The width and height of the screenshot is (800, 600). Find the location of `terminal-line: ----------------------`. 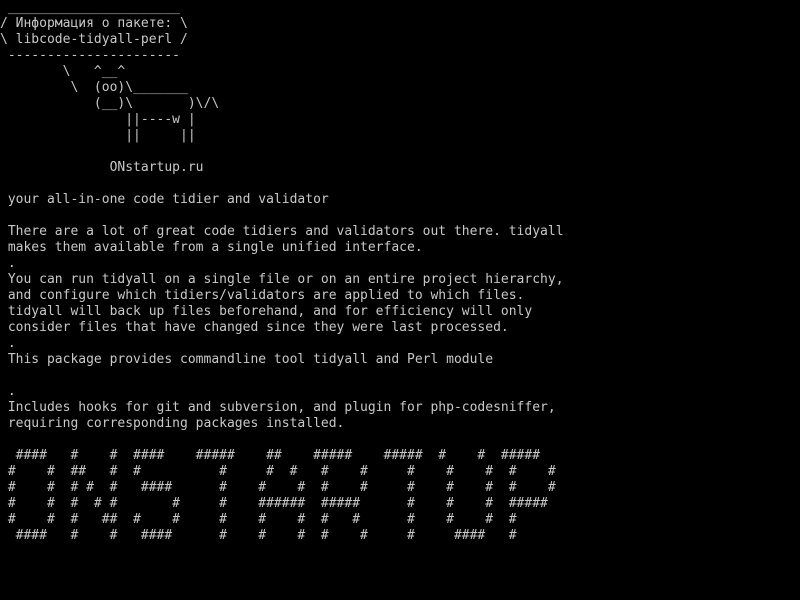

terminal-line: ---------------------- is located at coordinates (90, 55).